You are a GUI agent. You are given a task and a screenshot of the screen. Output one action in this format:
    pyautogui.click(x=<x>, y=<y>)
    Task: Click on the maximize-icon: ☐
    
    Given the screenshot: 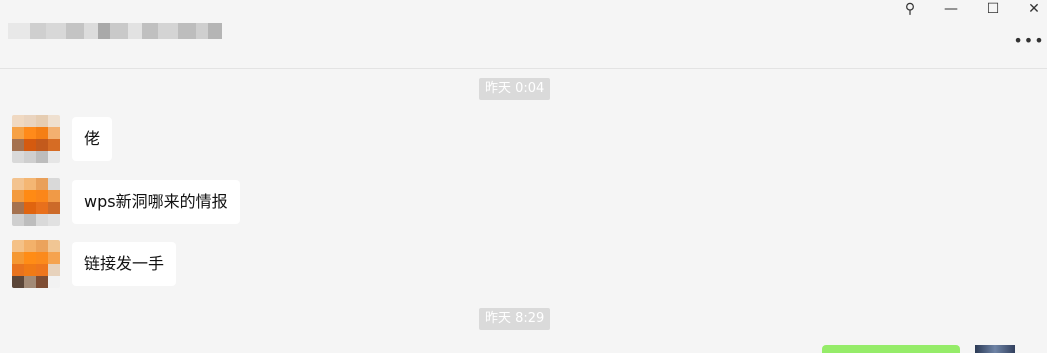 What is the action you would take?
    pyautogui.click(x=993, y=9)
    